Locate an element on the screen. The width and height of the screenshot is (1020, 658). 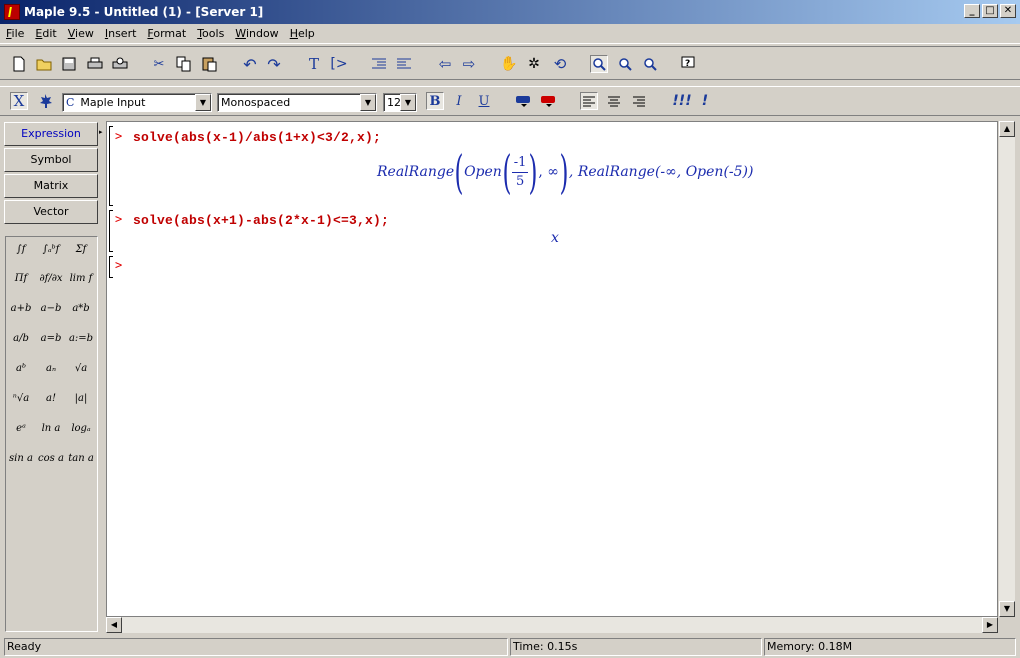
integral-symbol: ∫f is located at coordinates (21, 250).